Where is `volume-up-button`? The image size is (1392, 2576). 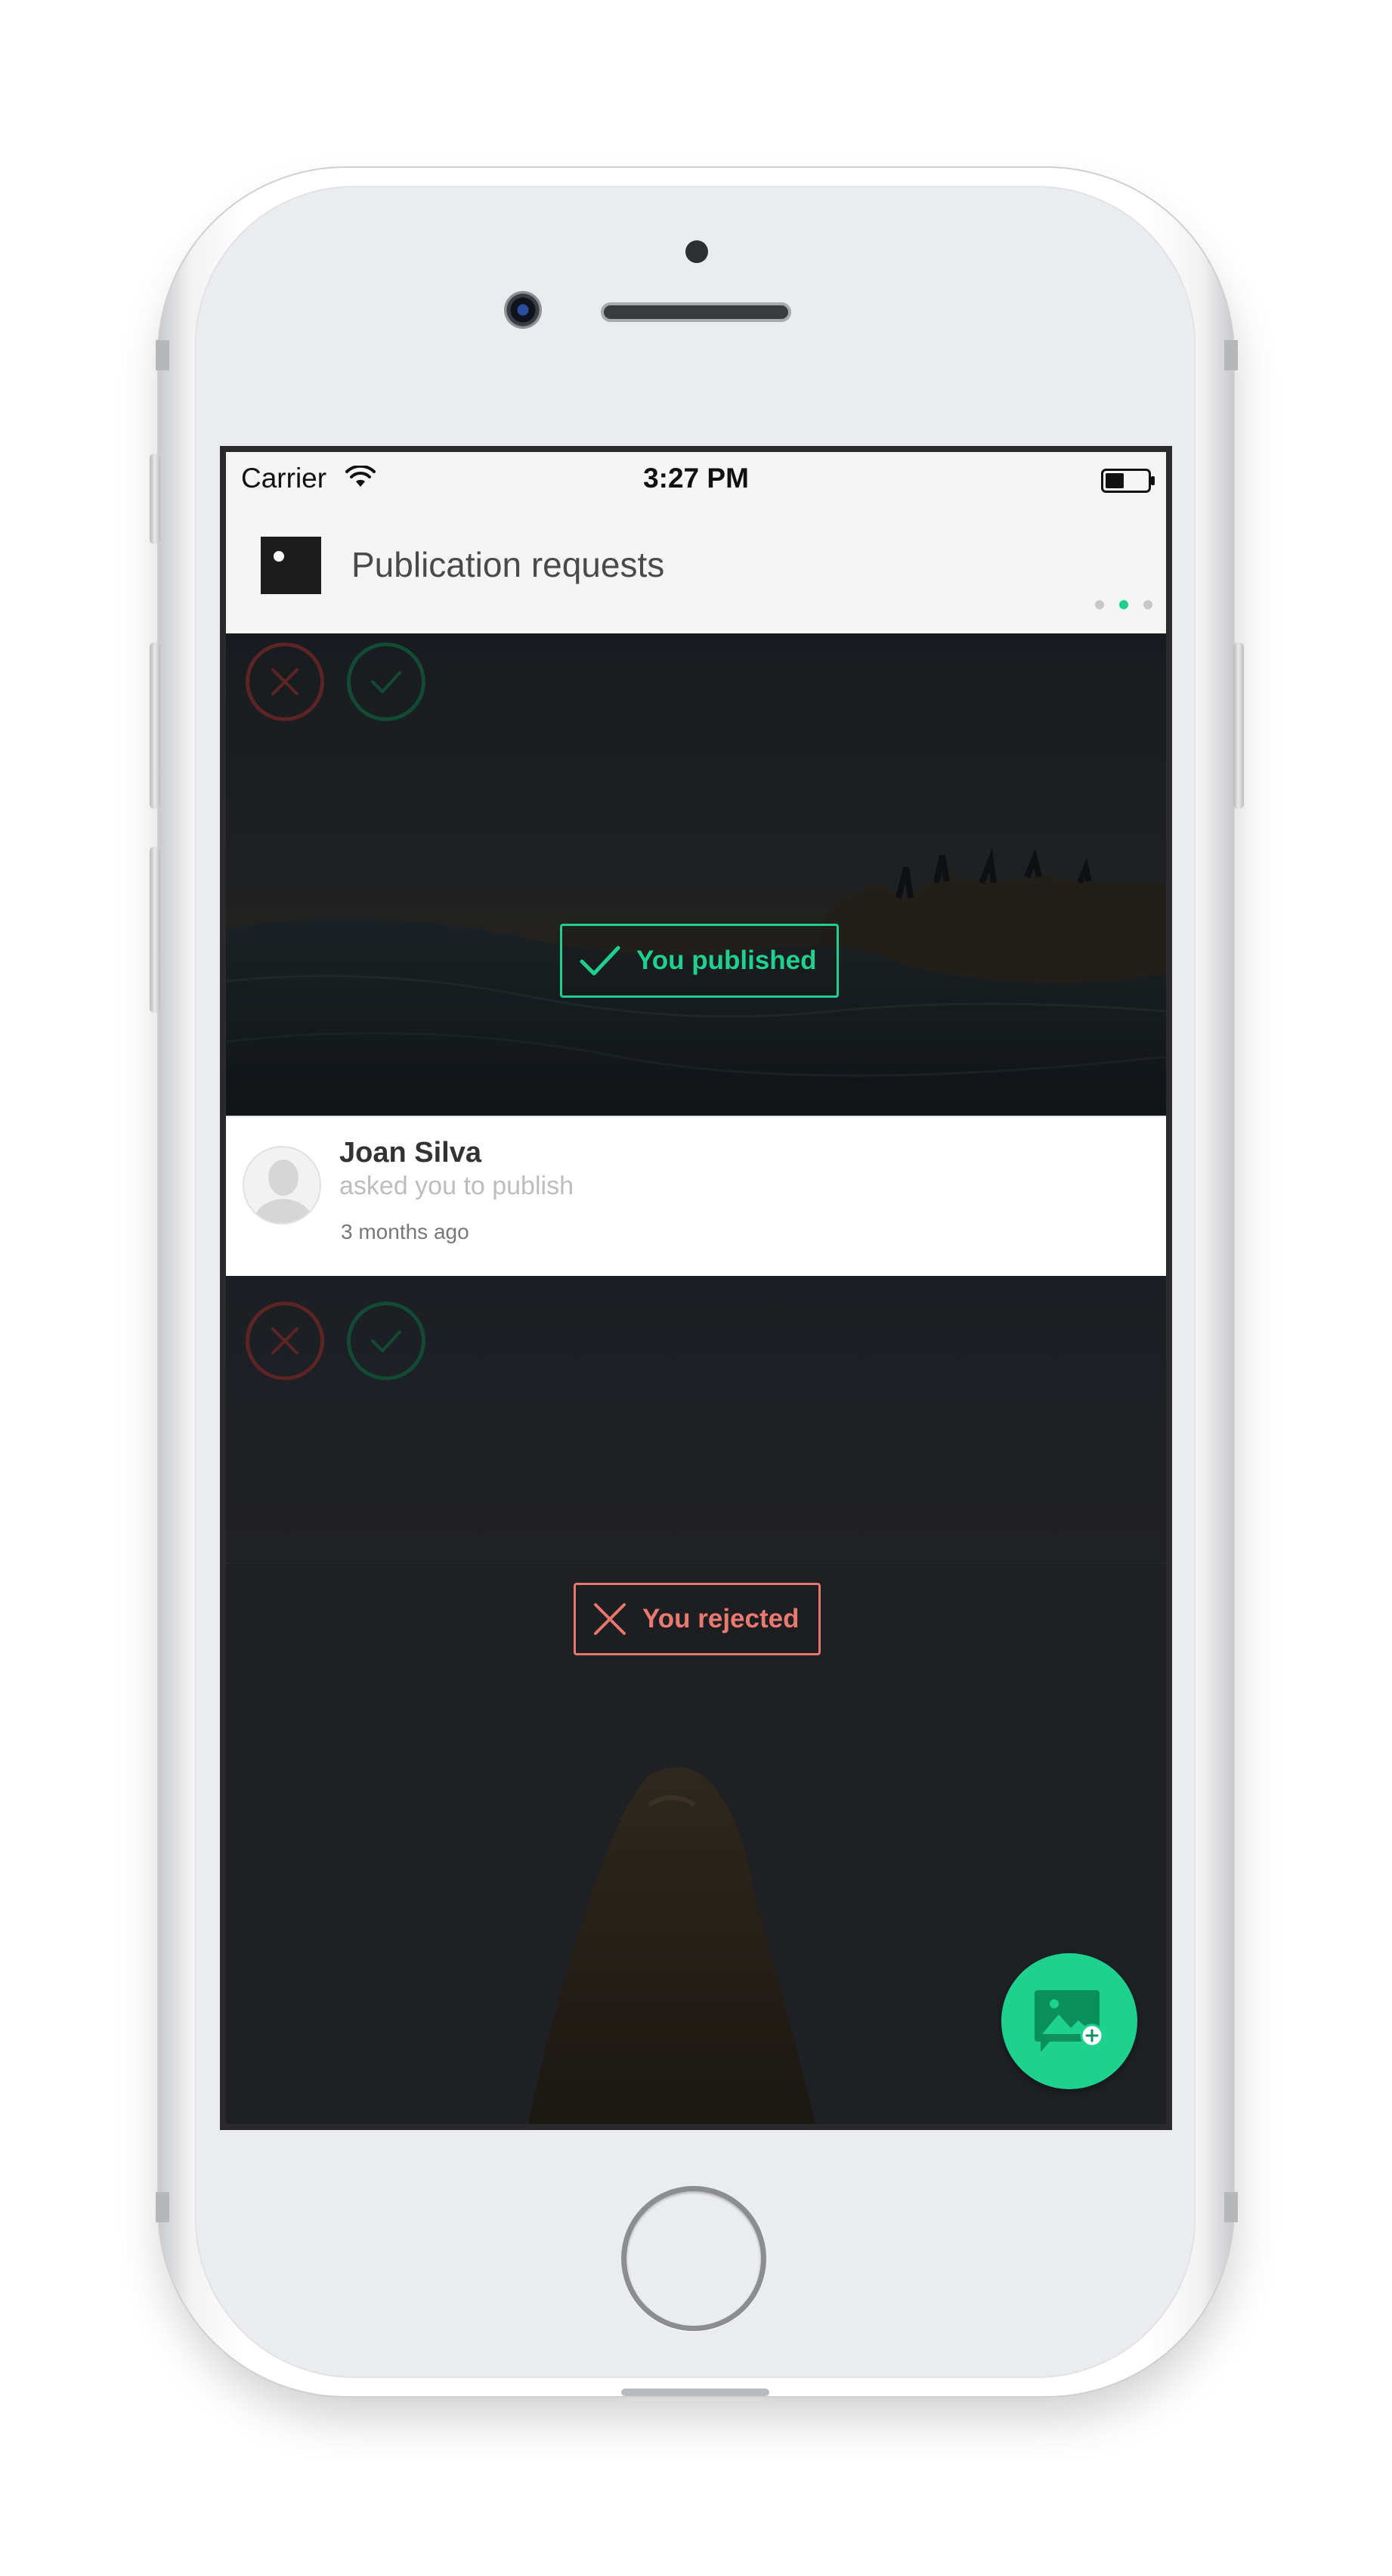
volume-up-button is located at coordinates (155, 725).